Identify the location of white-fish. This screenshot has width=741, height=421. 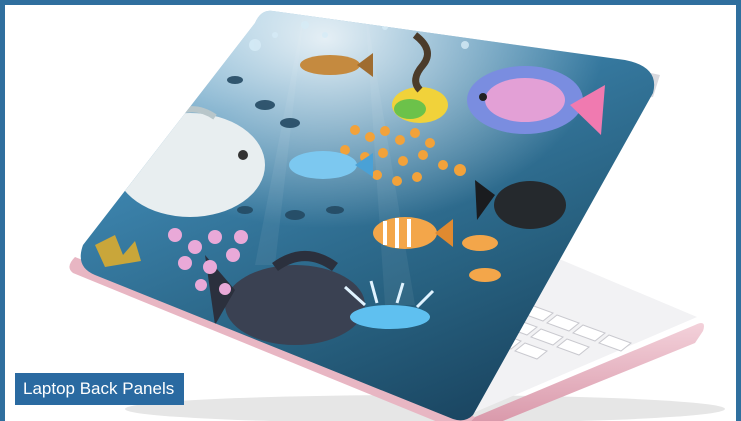
(172, 161).